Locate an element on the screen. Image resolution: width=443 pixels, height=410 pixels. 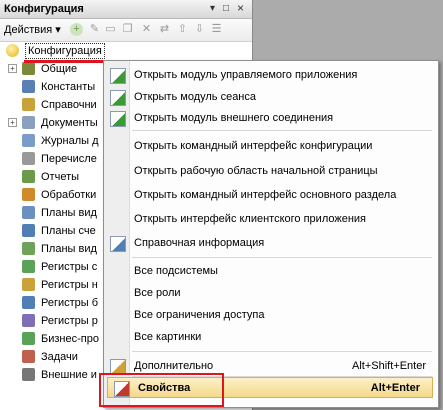
menu-all-access-restrictions: Все ограничения доступа is located at coordinates (271, 315).